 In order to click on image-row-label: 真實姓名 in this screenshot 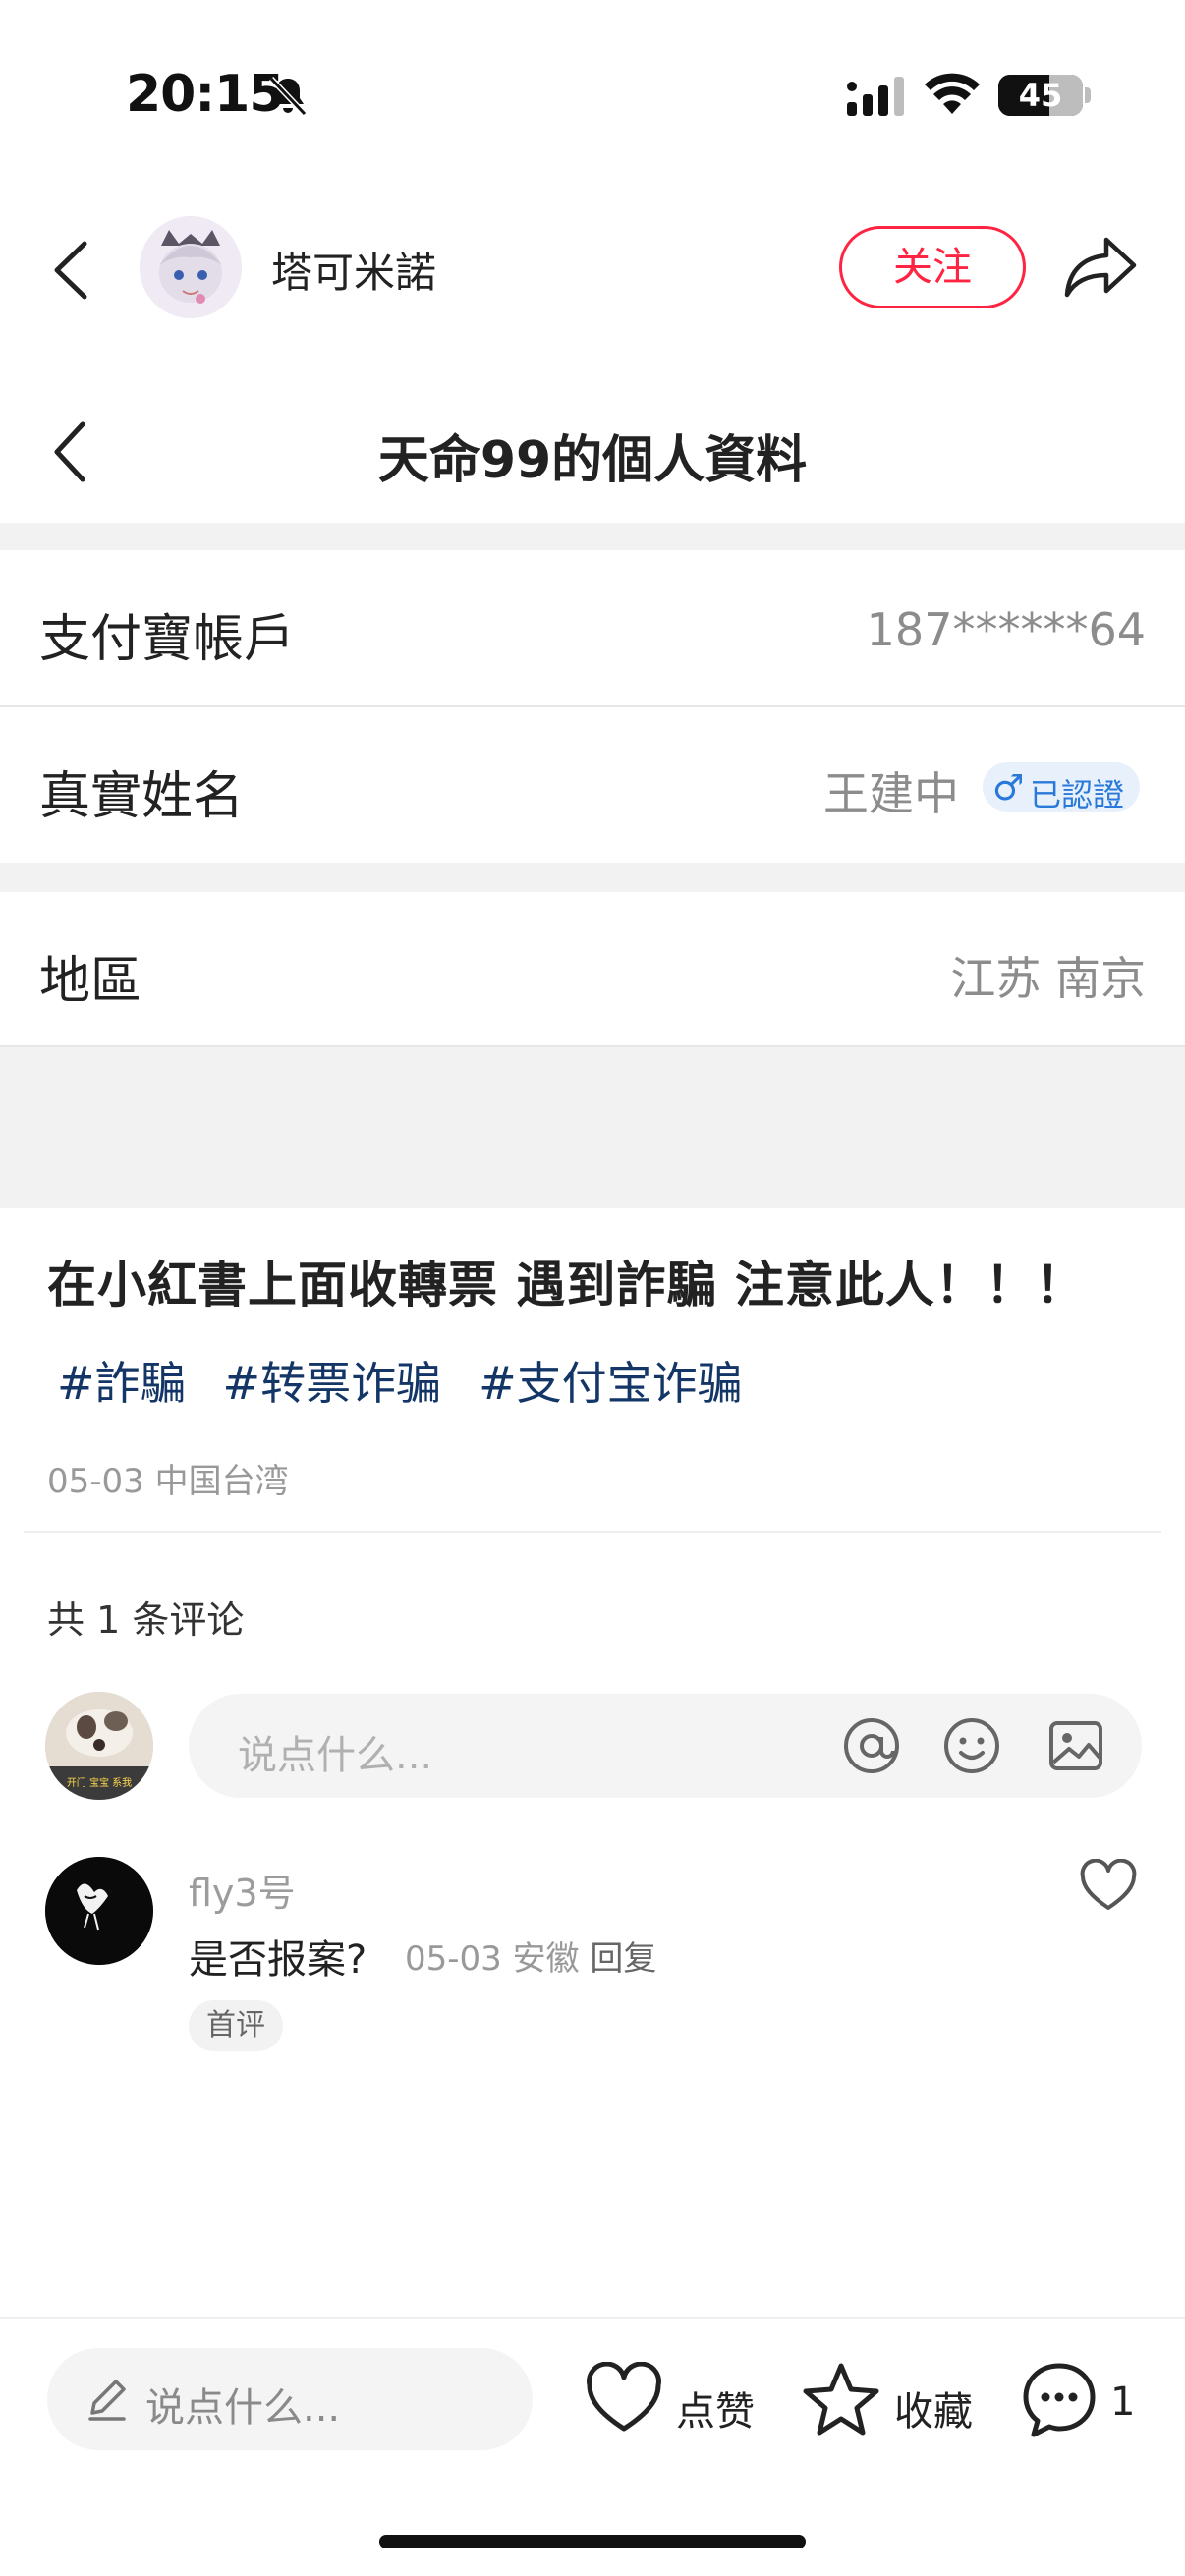, I will do `click(142, 796)`.